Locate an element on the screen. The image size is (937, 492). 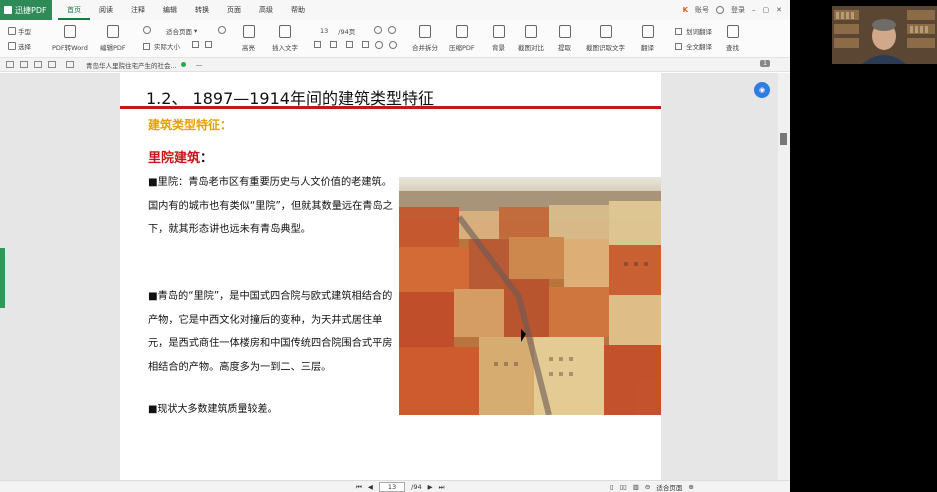
new-tab-icon: — is located at coordinates (199, 65).